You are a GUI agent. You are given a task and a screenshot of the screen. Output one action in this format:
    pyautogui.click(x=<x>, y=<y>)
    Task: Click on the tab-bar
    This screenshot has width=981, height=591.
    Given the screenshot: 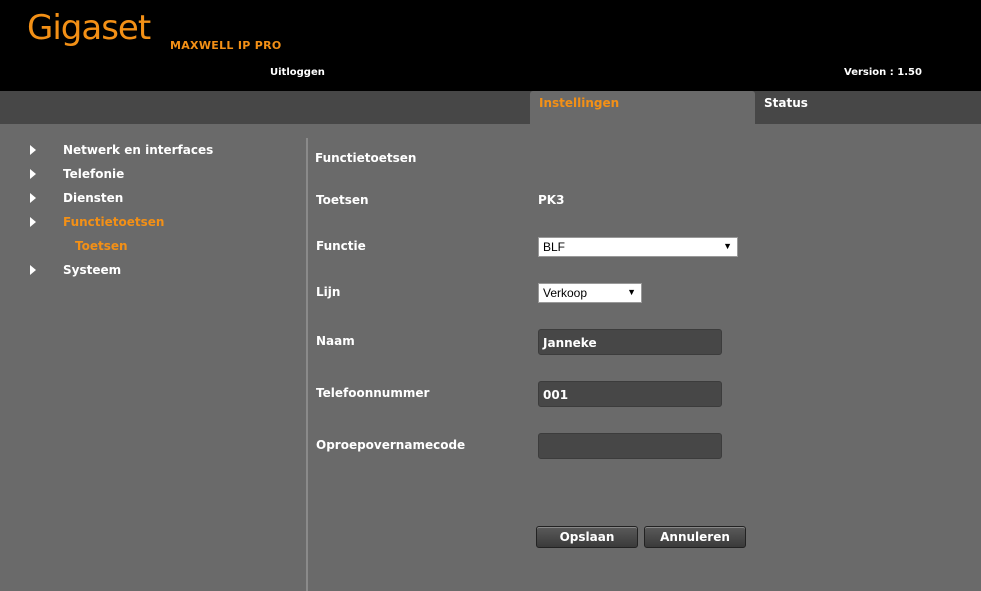 What is the action you would take?
    pyautogui.click(x=490, y=106)
    